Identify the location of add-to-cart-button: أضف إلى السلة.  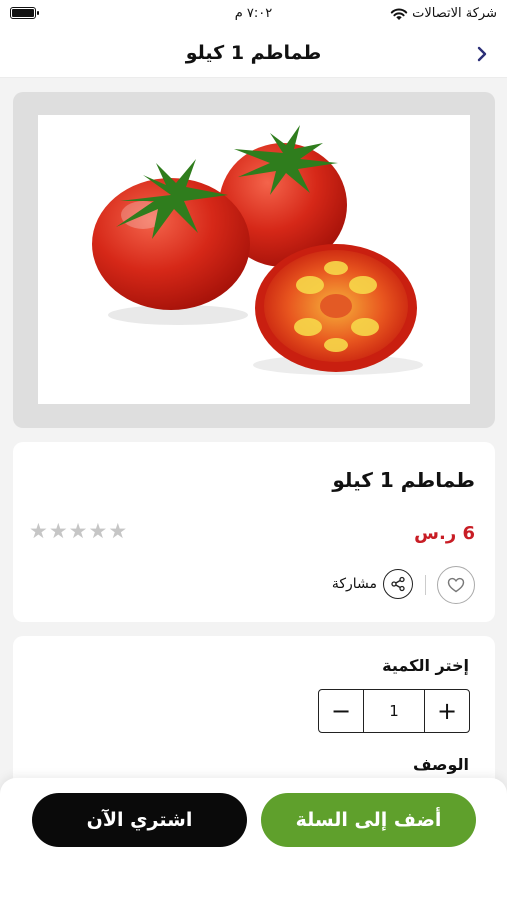
(368, 820).